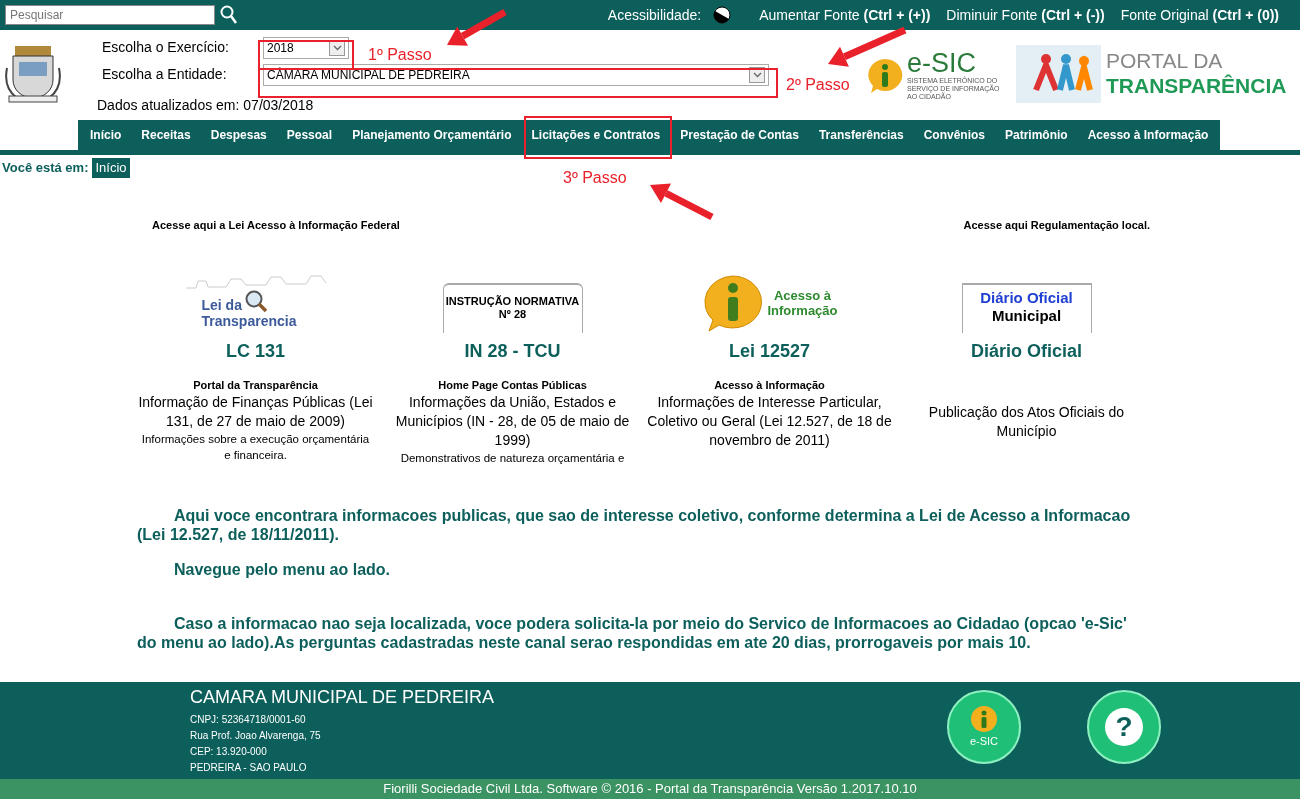  Describe the element at coordinates (596, 135) in the screenshot. I see `nav-item: Licitações e Contratos` at that location.